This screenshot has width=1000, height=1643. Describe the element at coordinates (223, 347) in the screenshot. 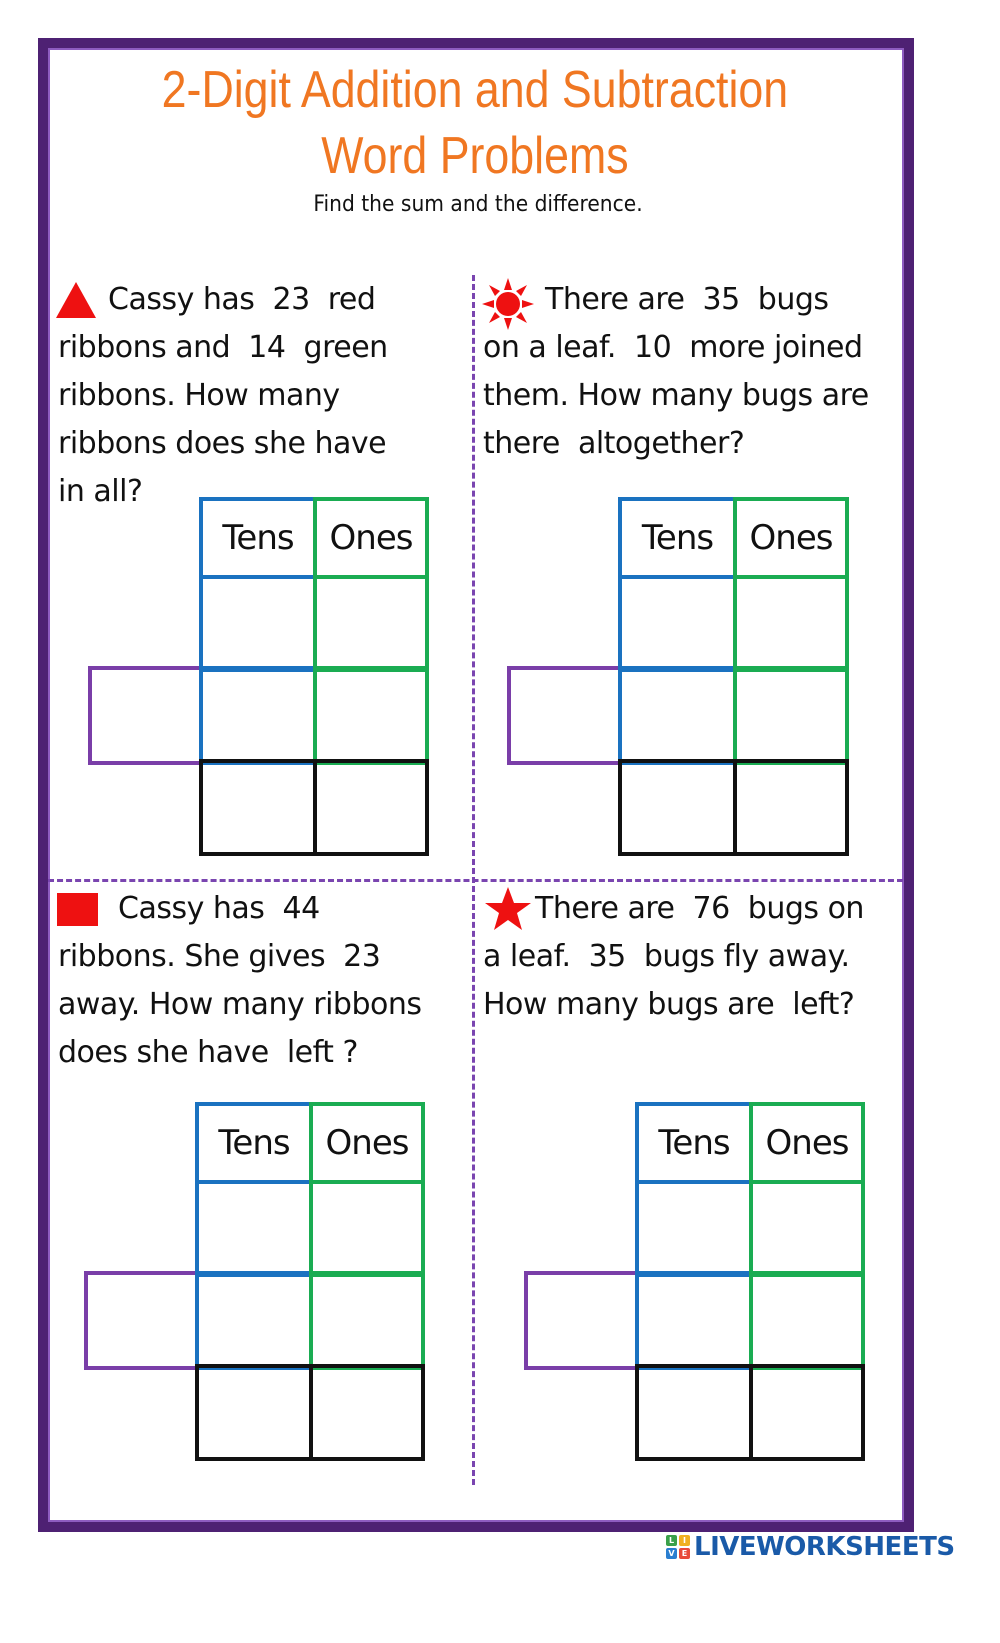

I see `problem-line: ribbons and 14 green` at that location.